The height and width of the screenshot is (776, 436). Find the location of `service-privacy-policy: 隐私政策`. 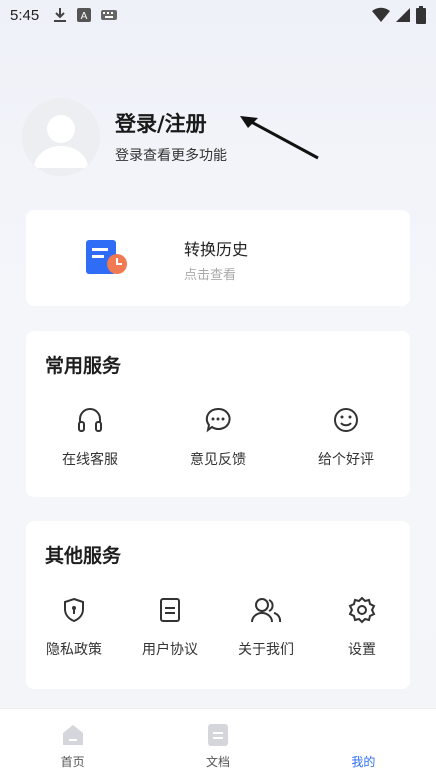

service-privacy-policy: 隐私政策 is located at coordinates (74, 627).